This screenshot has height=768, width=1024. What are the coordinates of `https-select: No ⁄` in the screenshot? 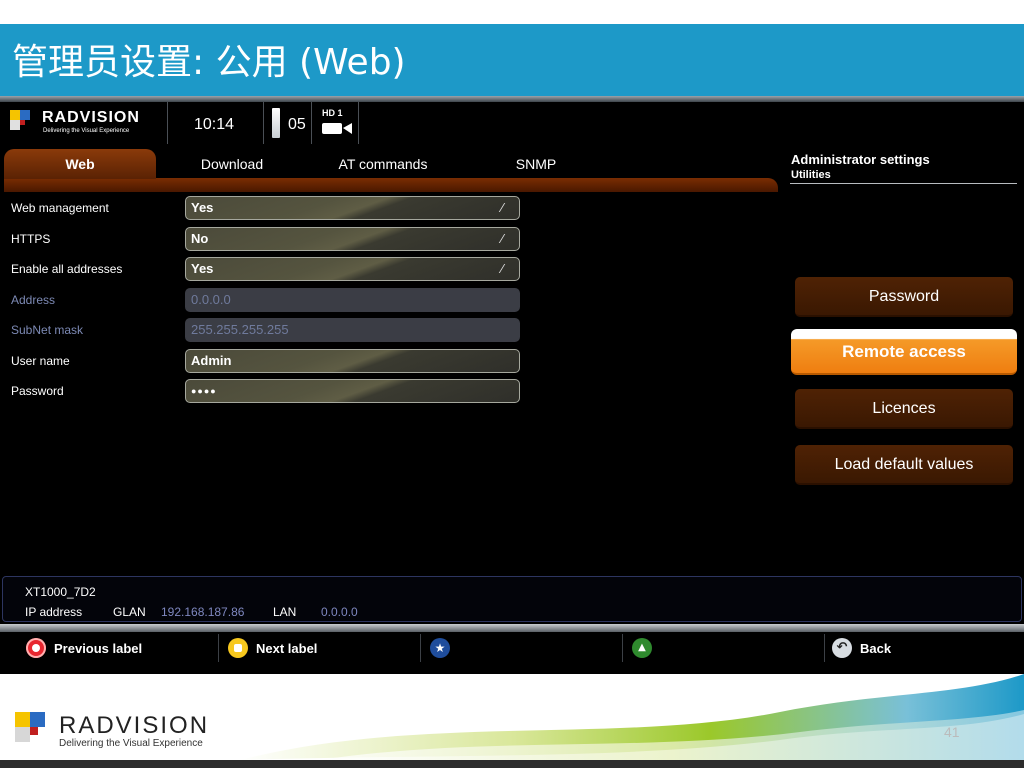 It's located at (352, 239).